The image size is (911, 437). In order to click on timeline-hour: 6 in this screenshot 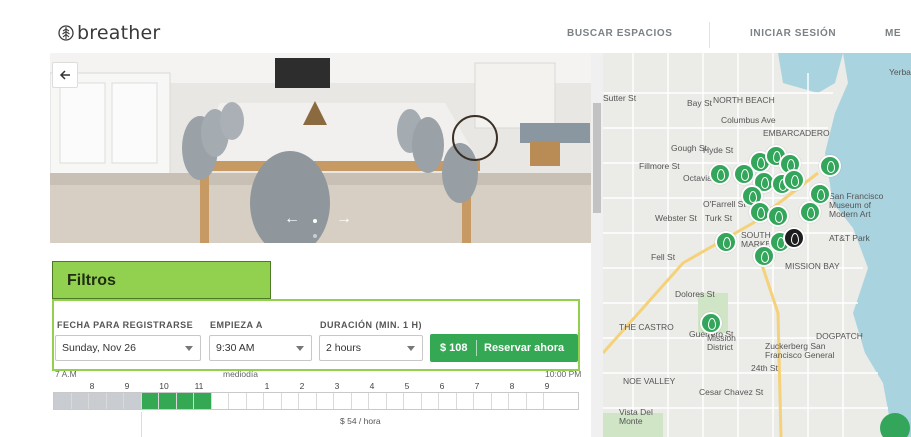, I will do `click(442, 386)`.